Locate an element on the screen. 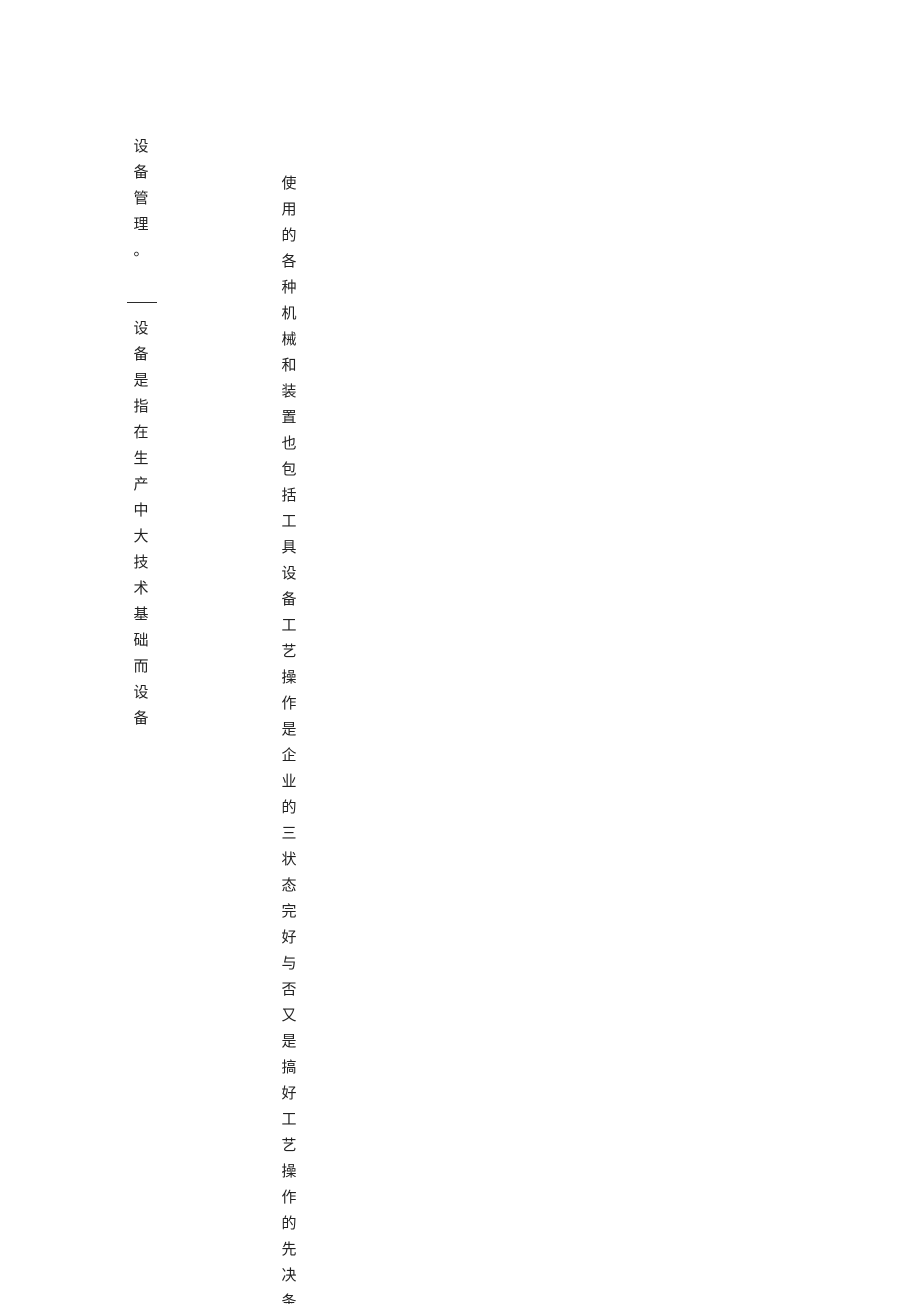 The image size is (920, 1304). text-character: 管 is located at coordinates (141, 199).